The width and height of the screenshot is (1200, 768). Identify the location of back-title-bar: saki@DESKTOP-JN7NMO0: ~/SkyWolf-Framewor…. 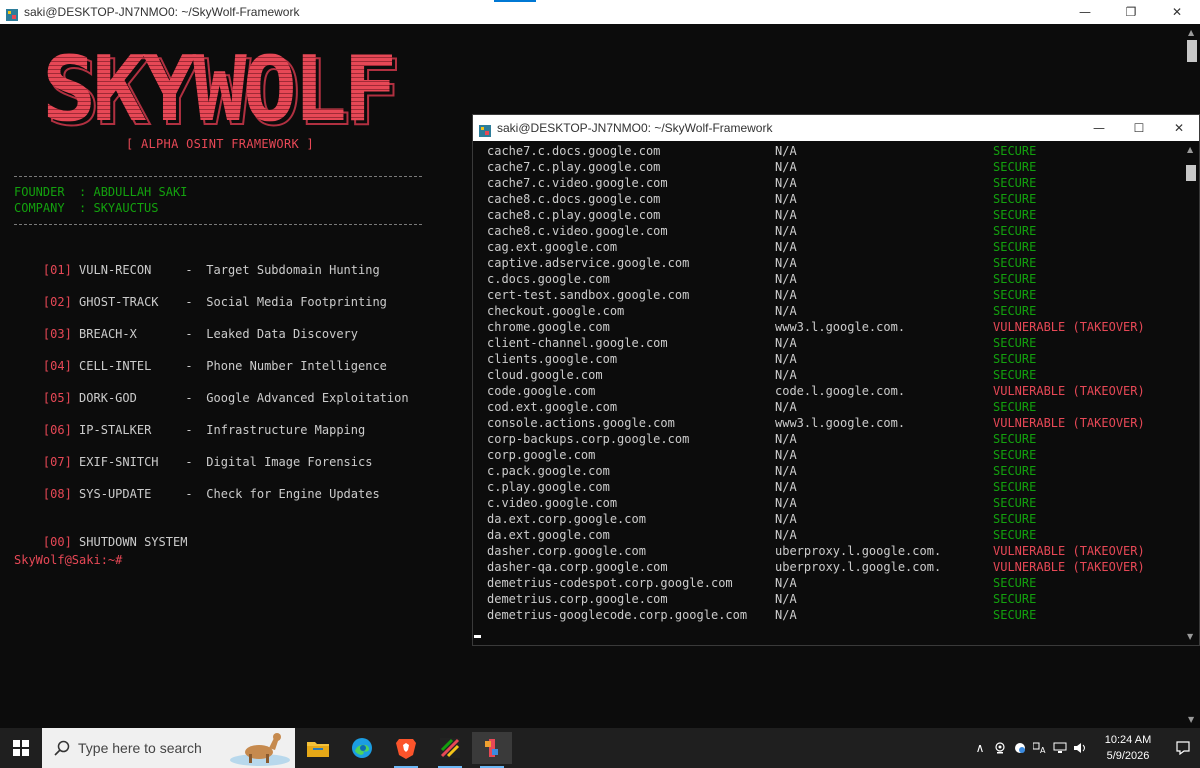
(600, 12).